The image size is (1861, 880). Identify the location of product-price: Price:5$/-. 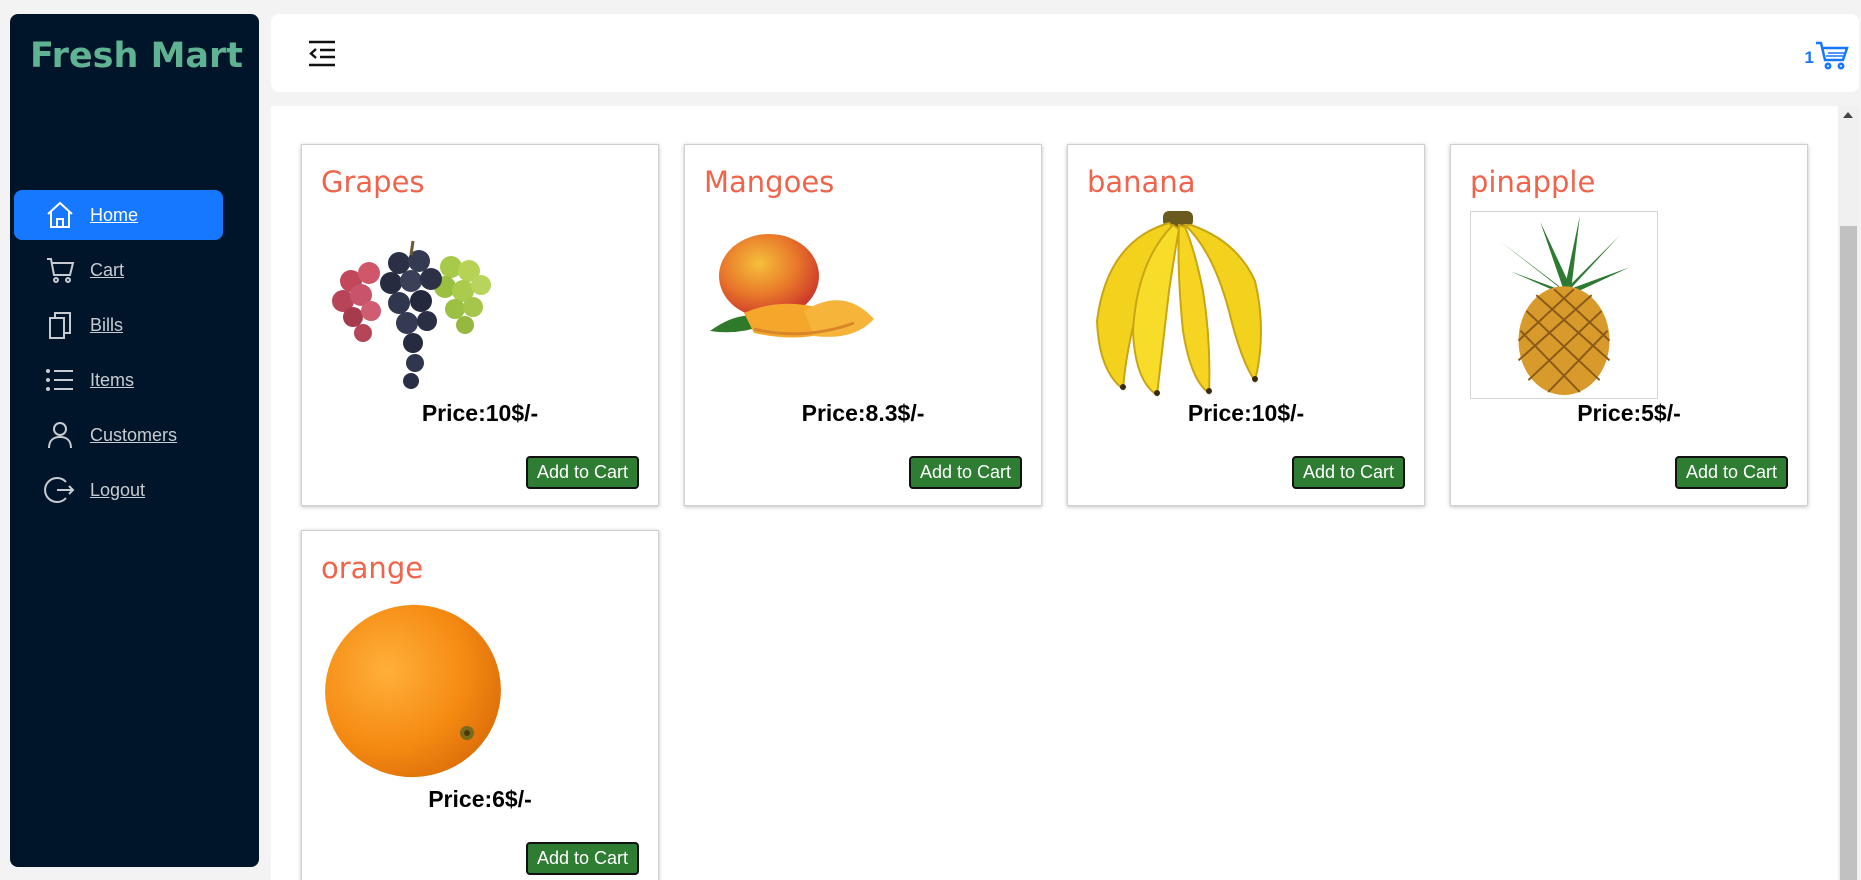
(1629, 413).